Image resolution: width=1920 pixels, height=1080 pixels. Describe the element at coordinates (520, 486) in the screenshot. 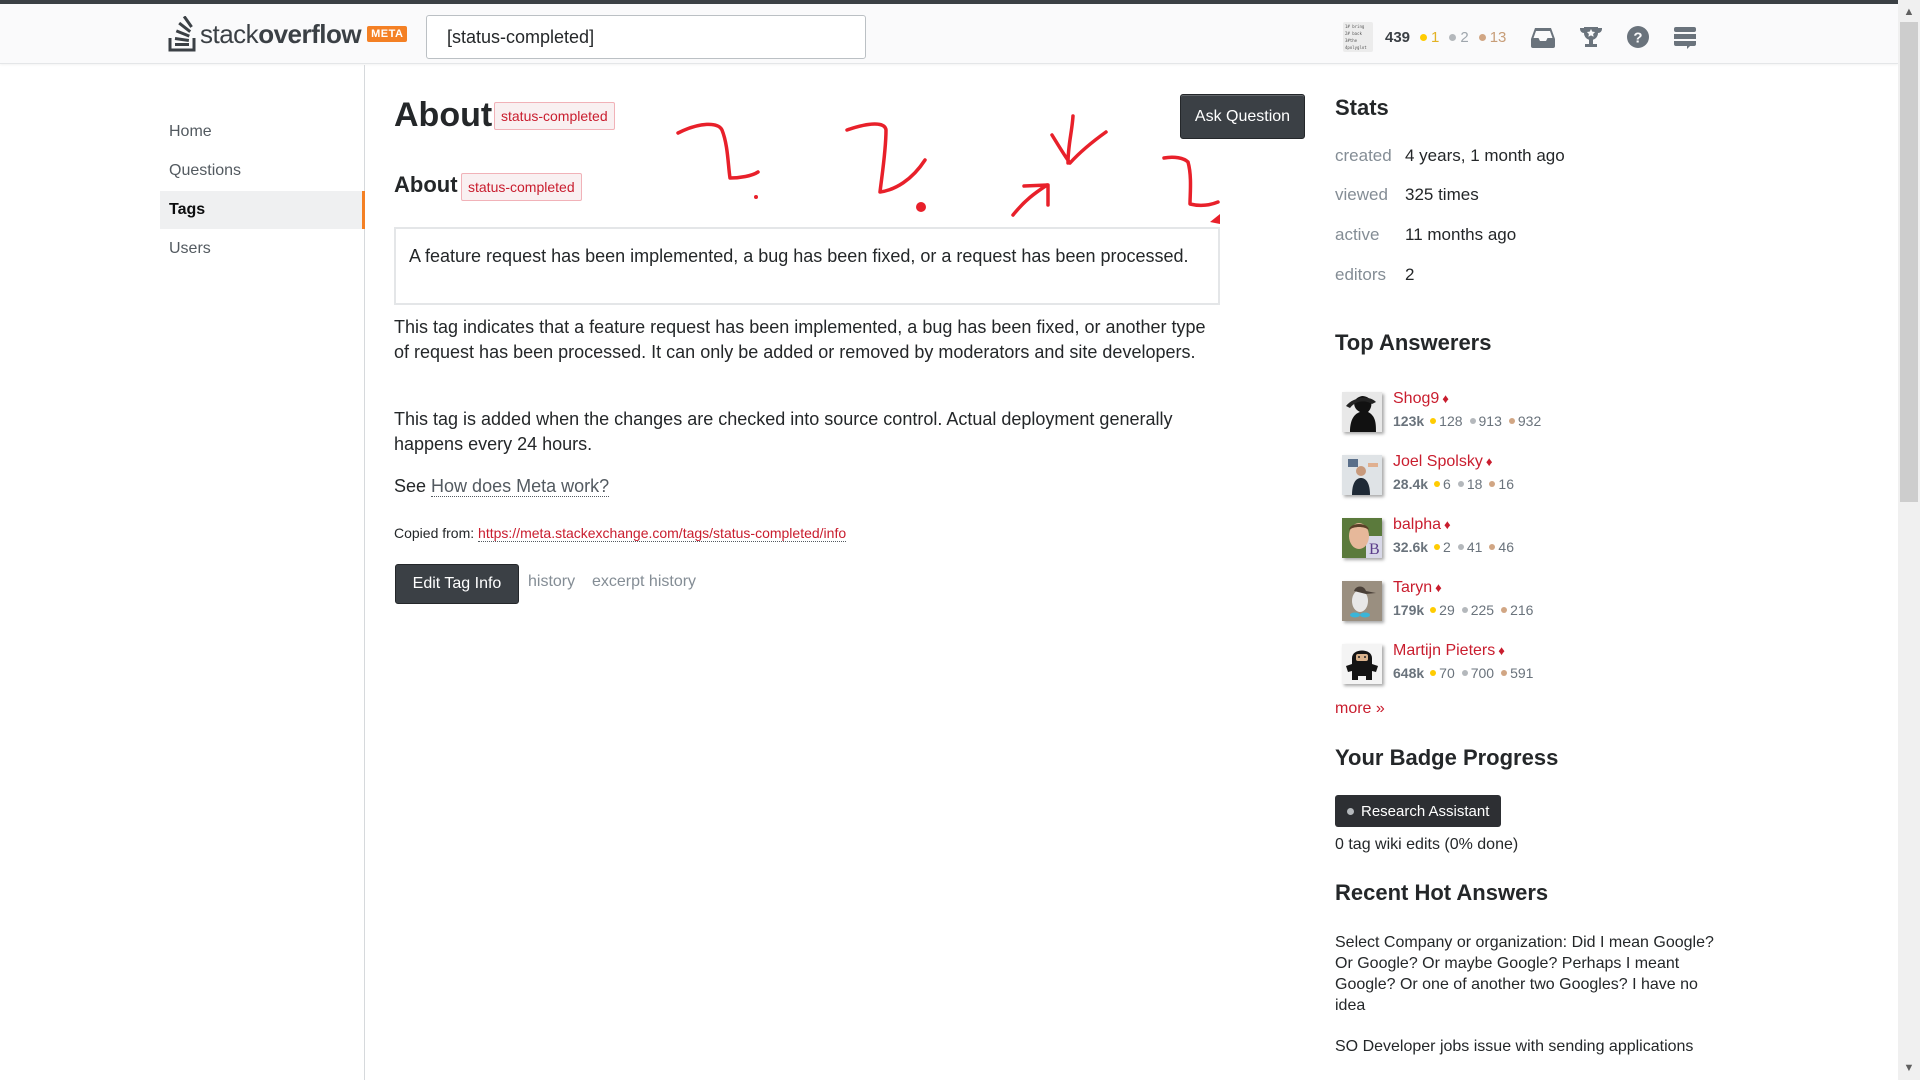

I see `how-meta-works-link: How does Meta work?` at that location.